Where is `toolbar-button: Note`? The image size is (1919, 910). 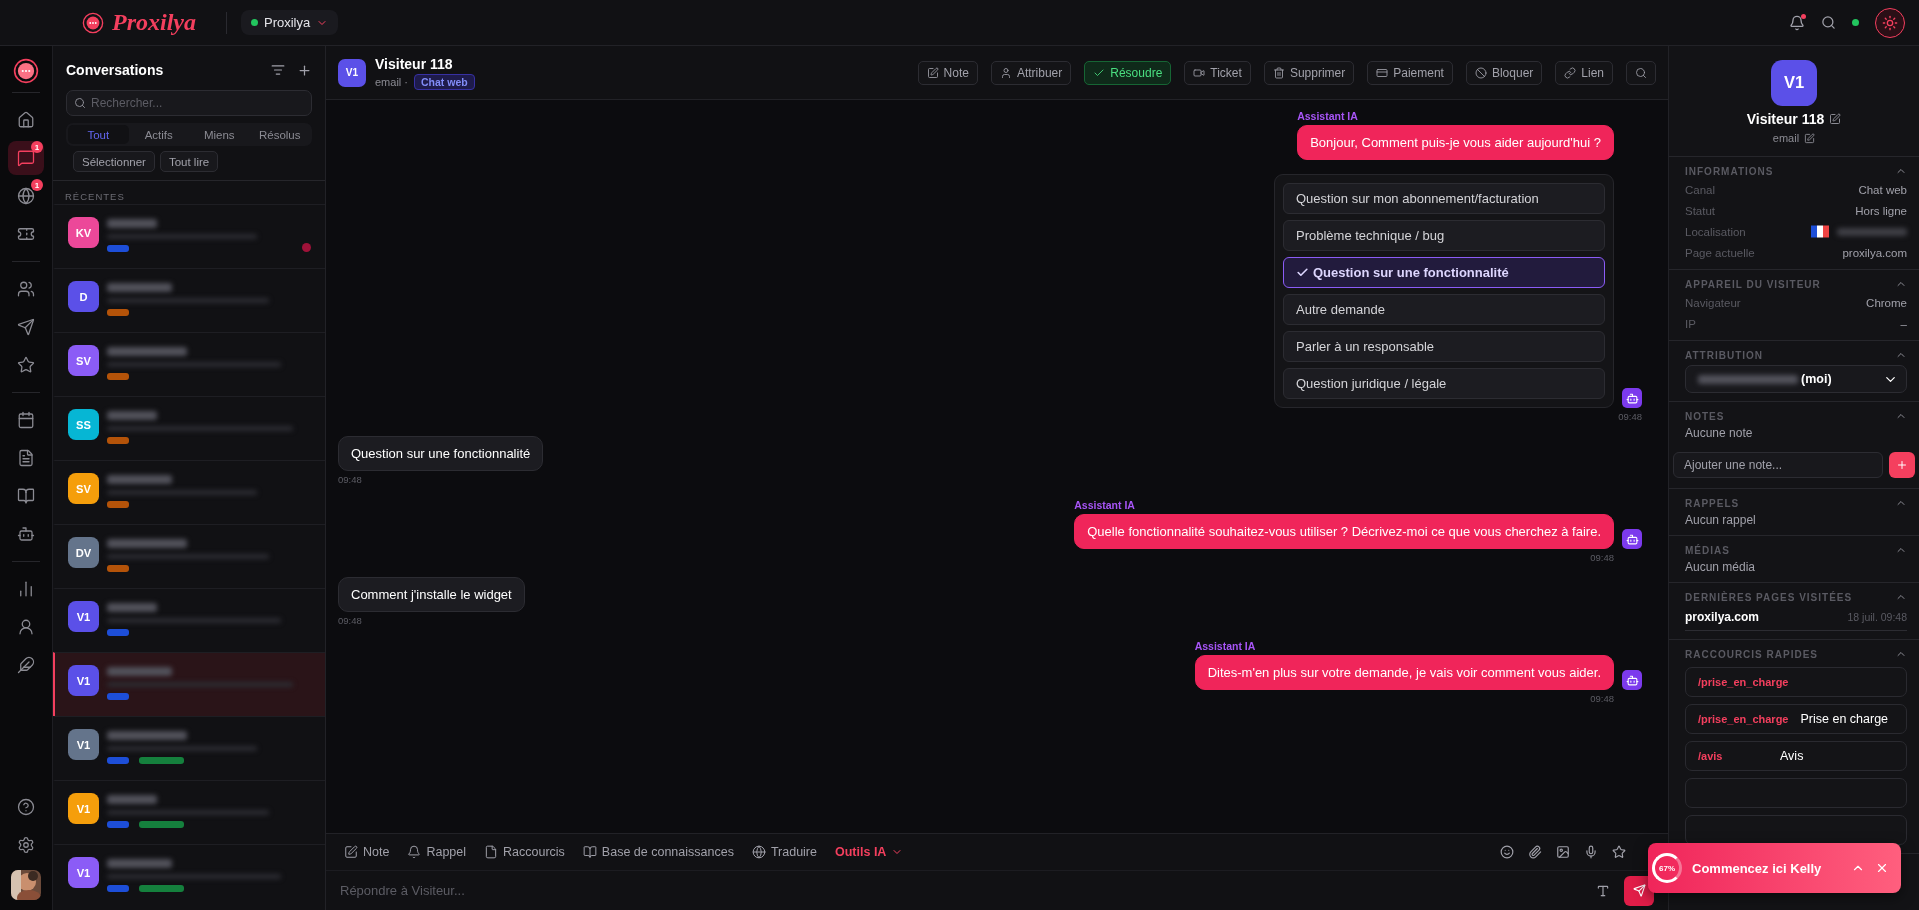
toolbar-button: Note is located at coordinates (947, 72).